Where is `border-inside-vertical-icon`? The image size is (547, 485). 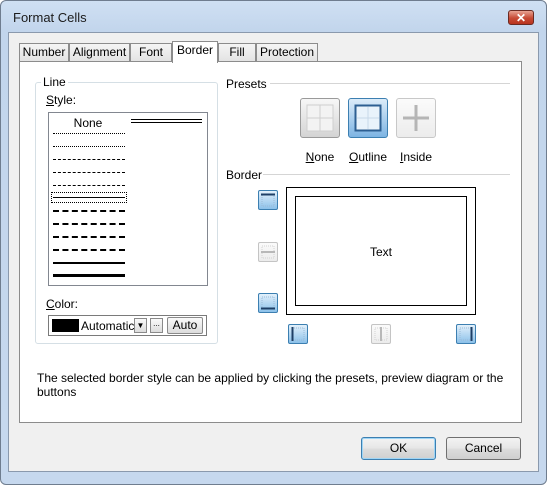 border-inside-vertical-icon is located at coordinates (381, 334).